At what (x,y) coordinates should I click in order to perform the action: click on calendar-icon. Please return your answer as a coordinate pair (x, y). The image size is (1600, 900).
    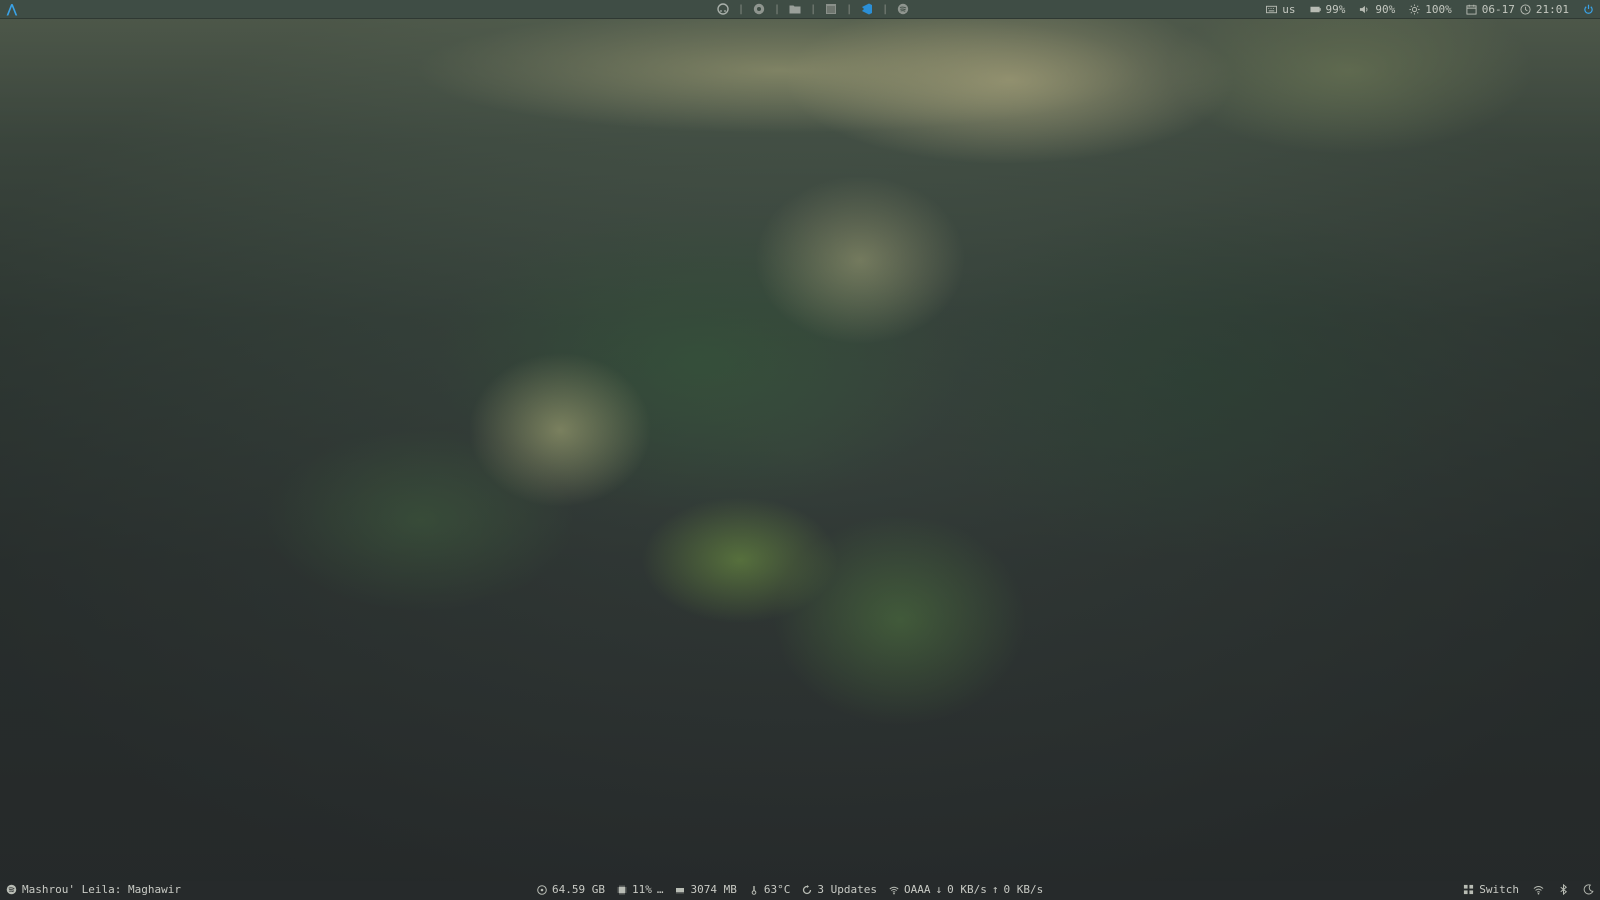
    Looking at the image, I should click on (1471, 9).